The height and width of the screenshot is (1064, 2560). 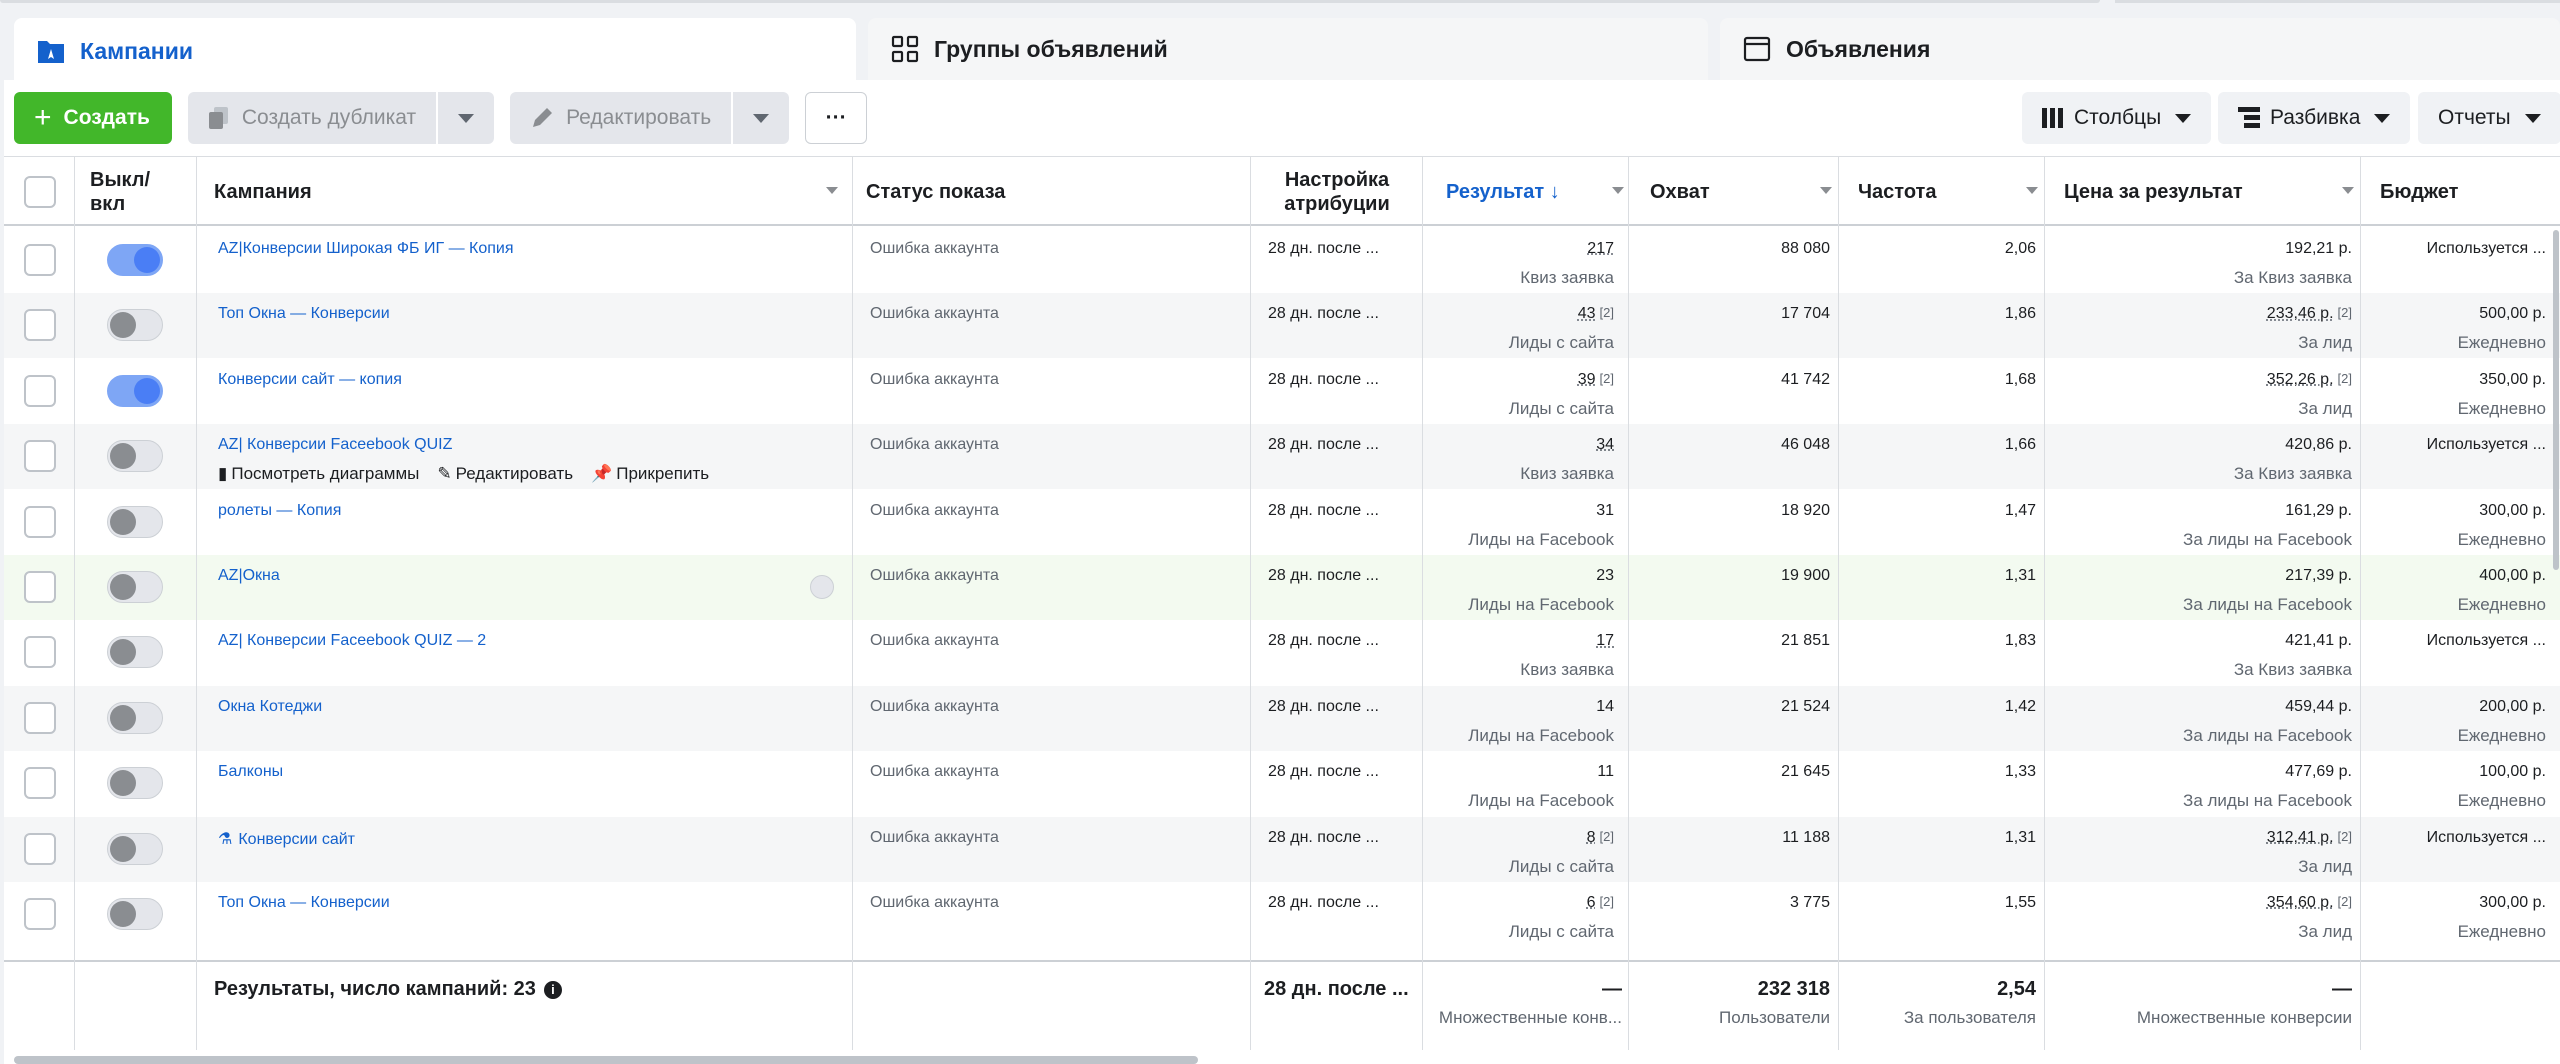 I want to click on col-campaign: Кампания, so click(x=525, y=192).